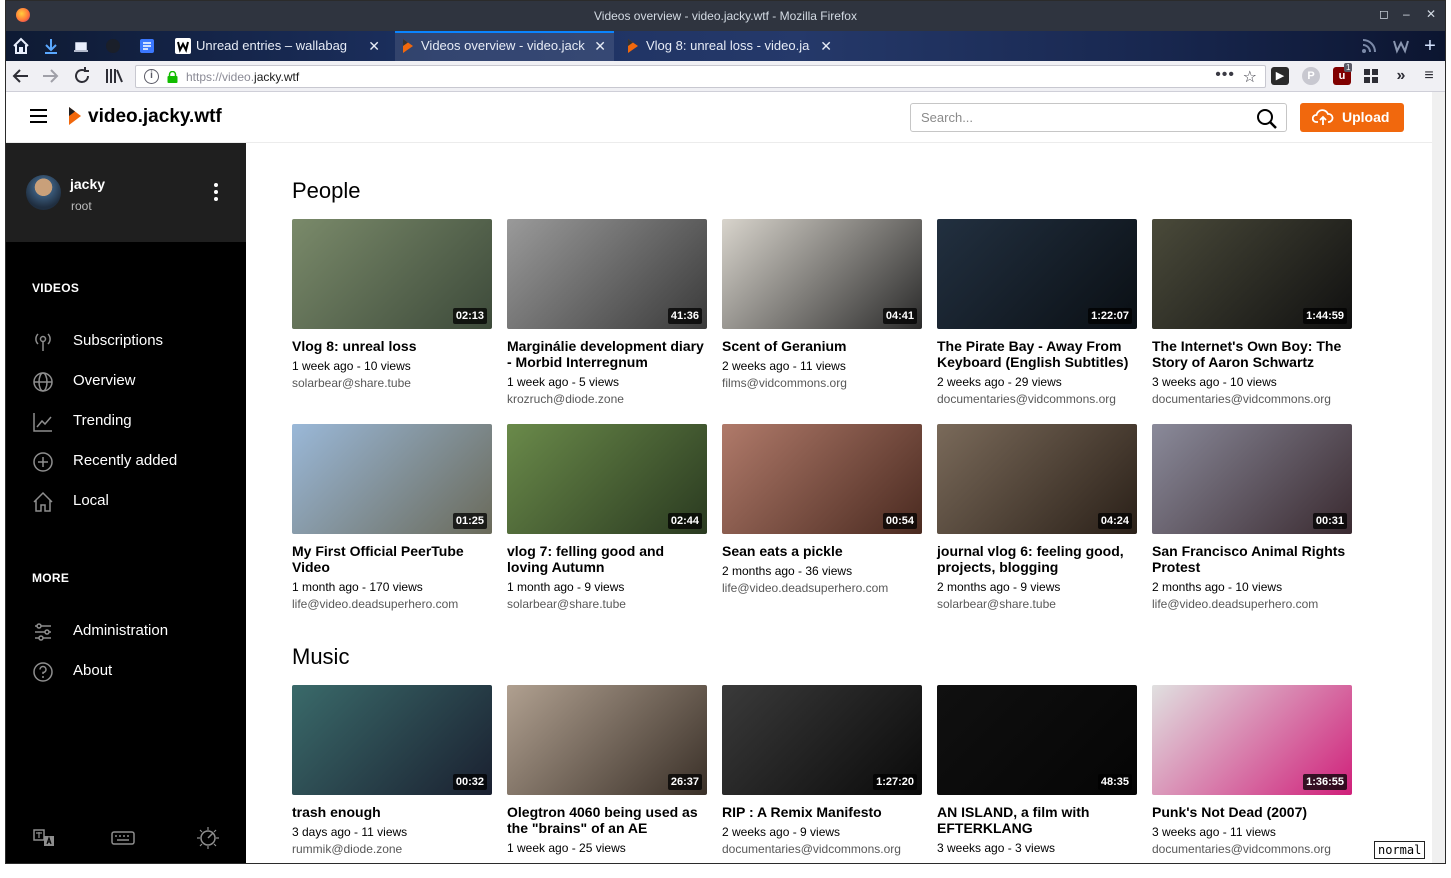 The image size is (1451, 878). Describe the element at coordinates (1431, 14) in the screenshot. I see `close-window-icon: ✕` at that location.